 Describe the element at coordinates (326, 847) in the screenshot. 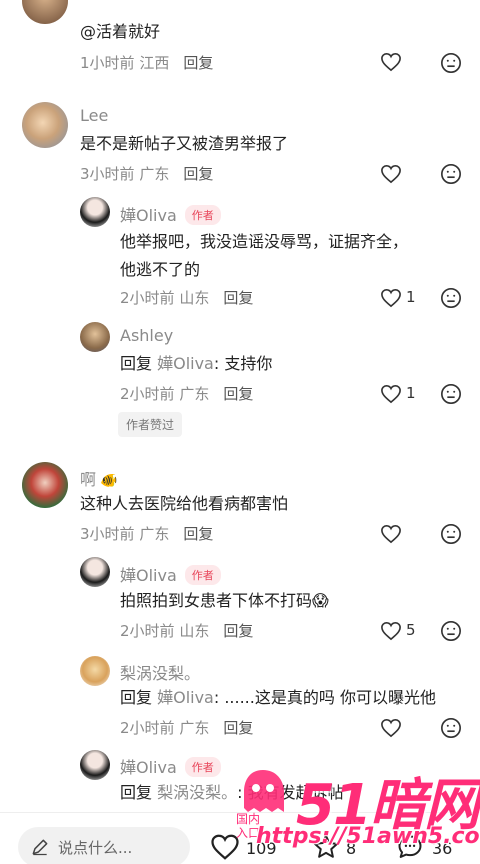

I see `star-icon` at that location.